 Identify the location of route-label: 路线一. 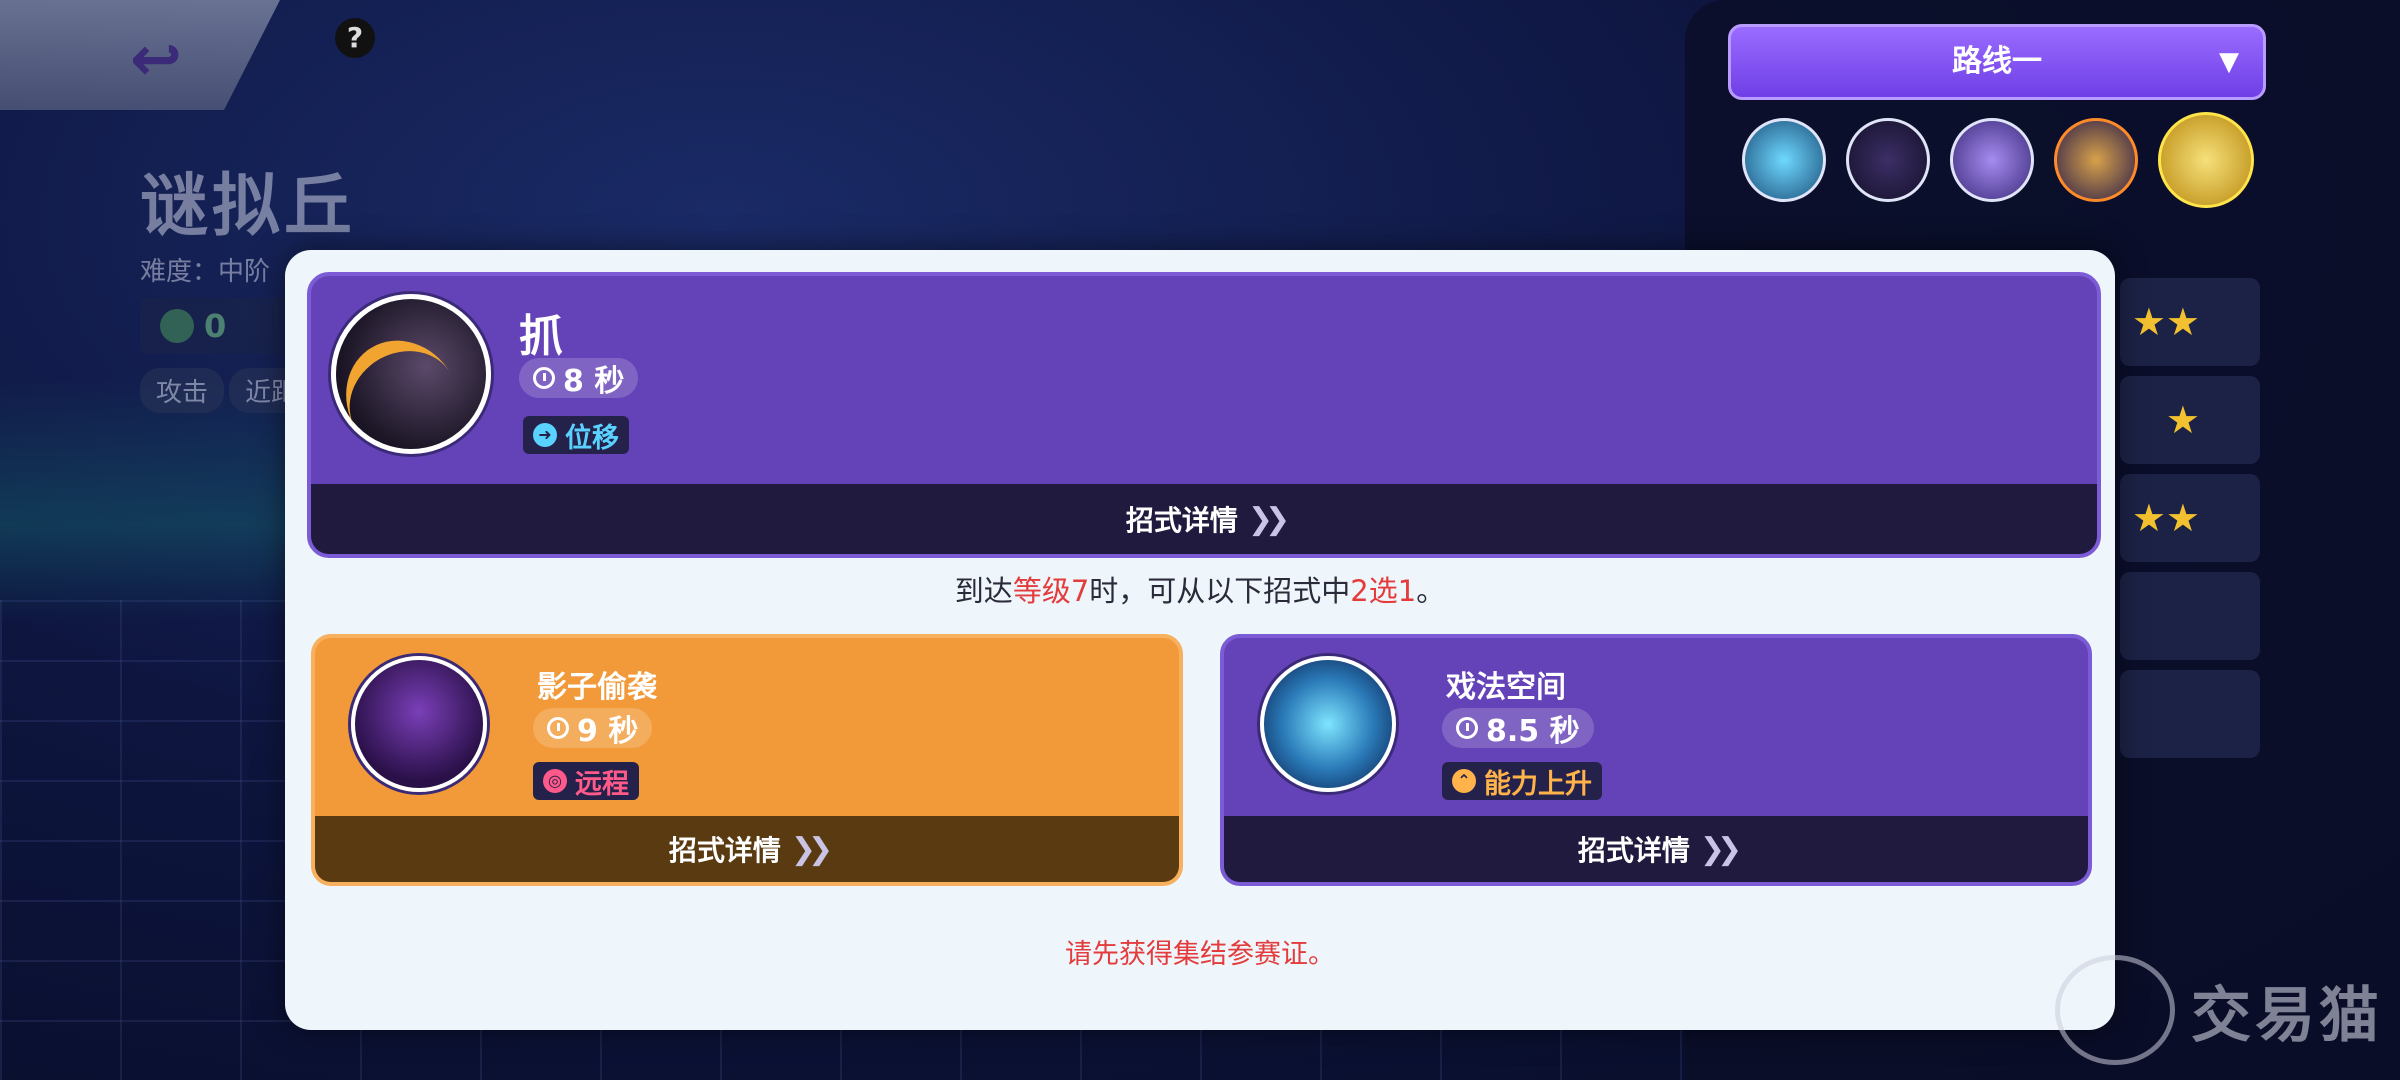
(1997, 61).